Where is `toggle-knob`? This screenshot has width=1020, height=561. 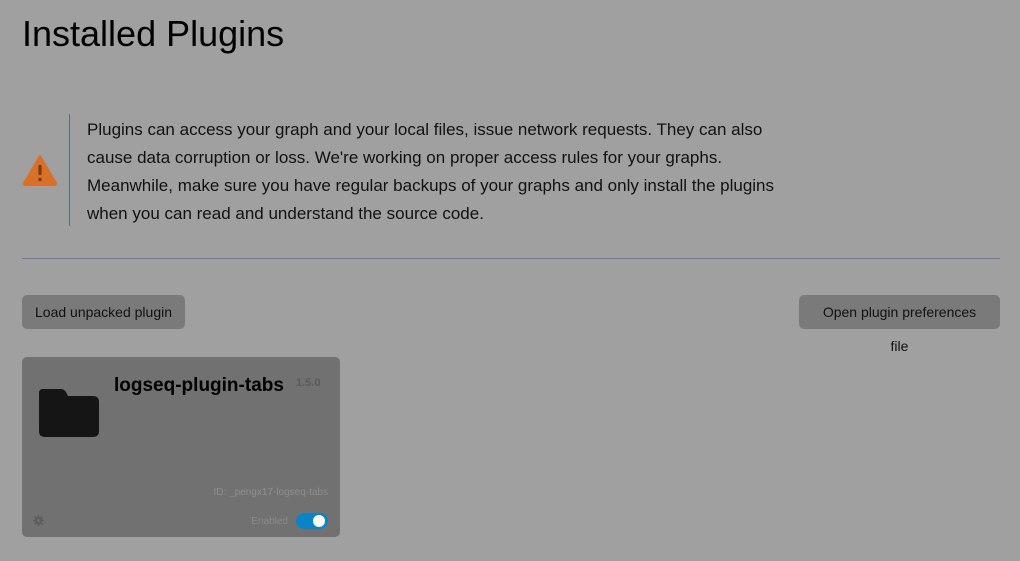 toggle-knob is located at coordinates (319, 521).